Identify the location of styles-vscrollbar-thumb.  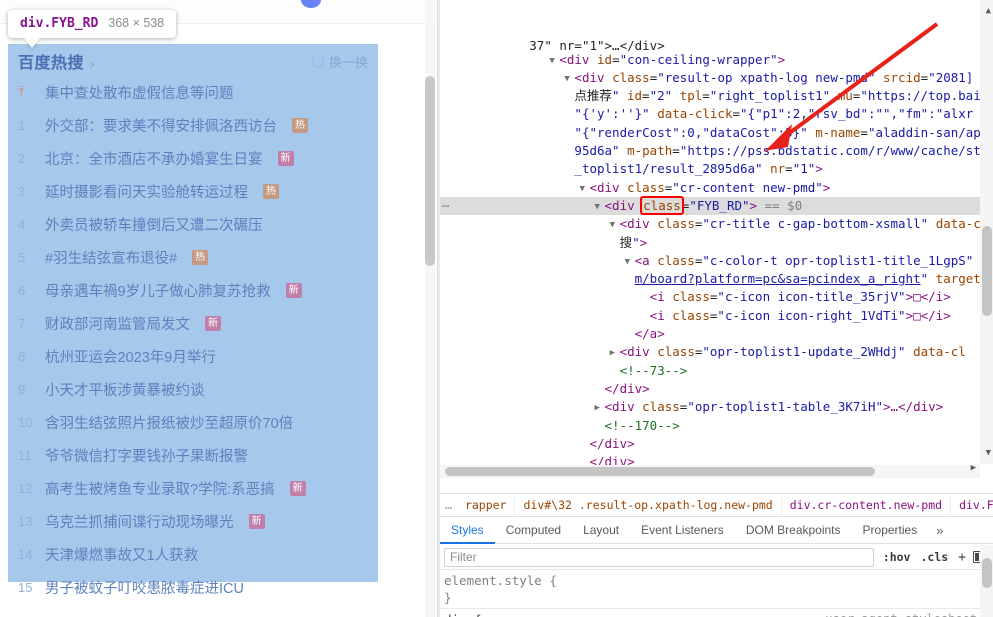
(987, 573).